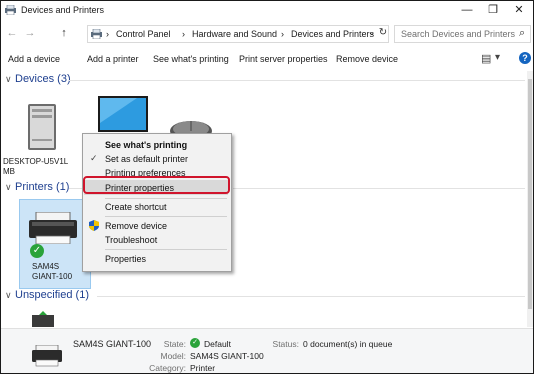  Describe the element at coordinates (174, 344) in the screenshot. I see `state-label: State:` at that location.